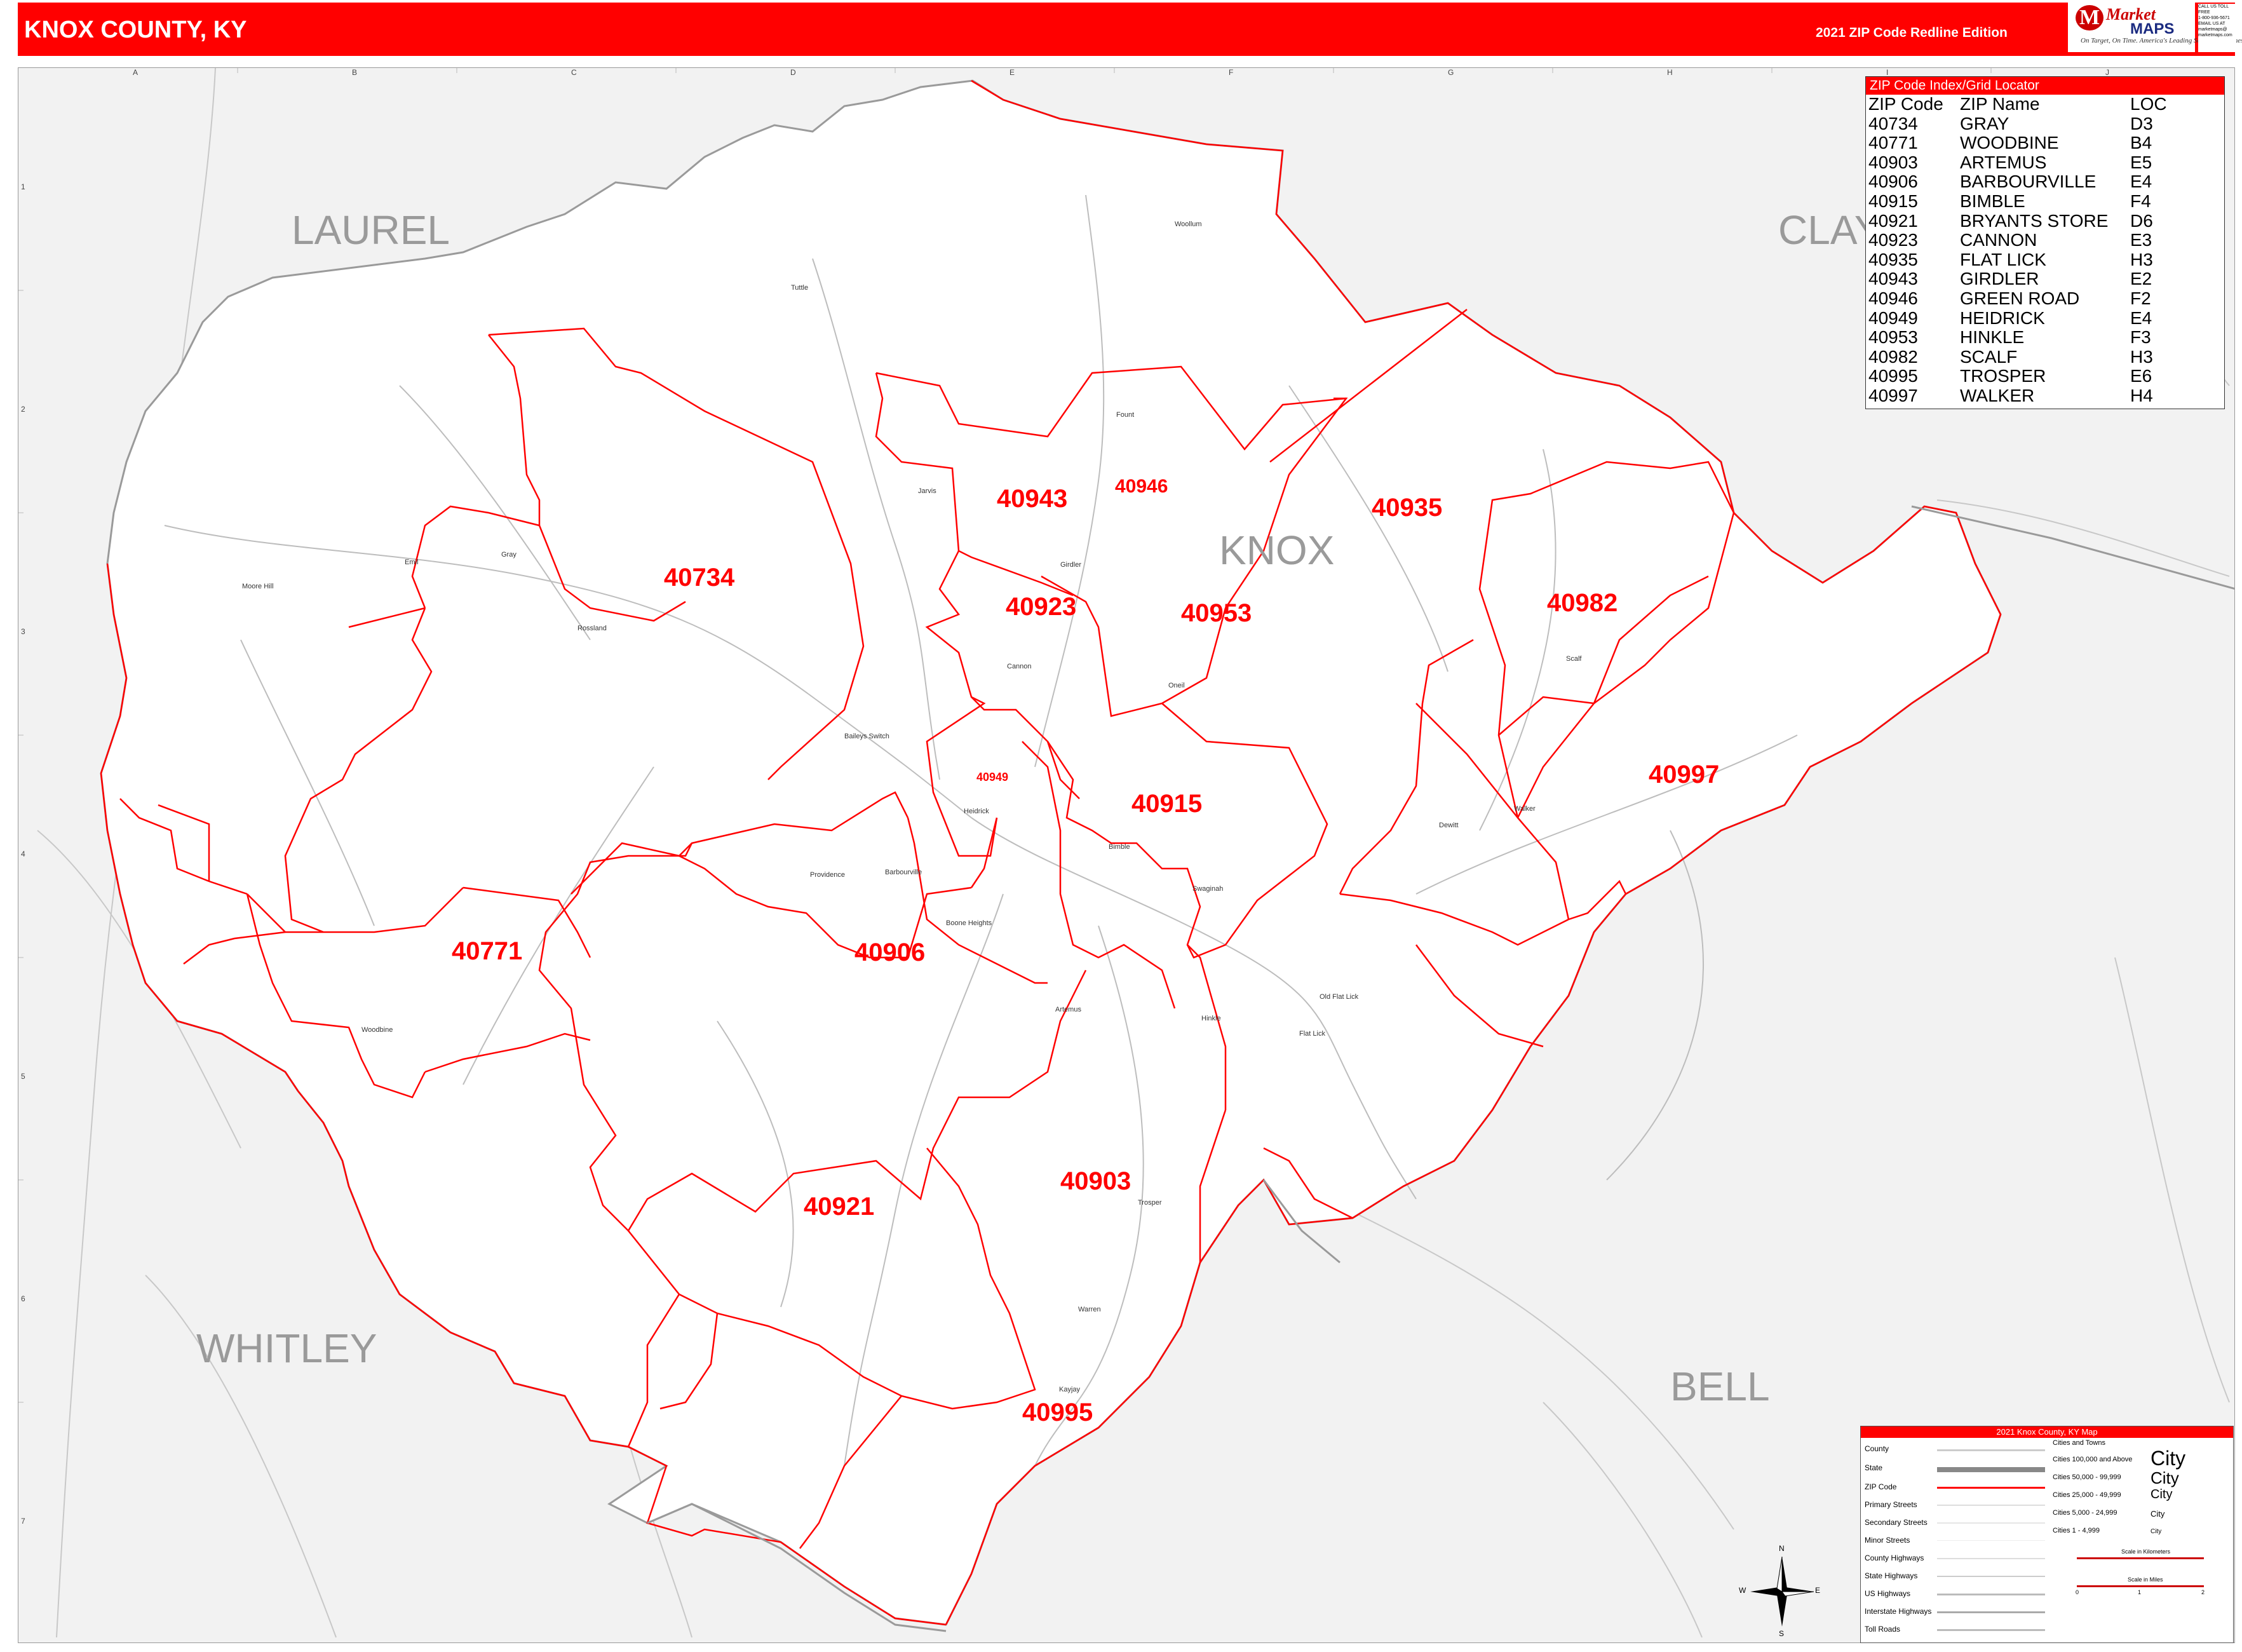  What do you see at coordinates (2045, 318) in the screenshot?
I see `table-row: 40949 HEIDRICK E4` at bounding box center [2045, 318].